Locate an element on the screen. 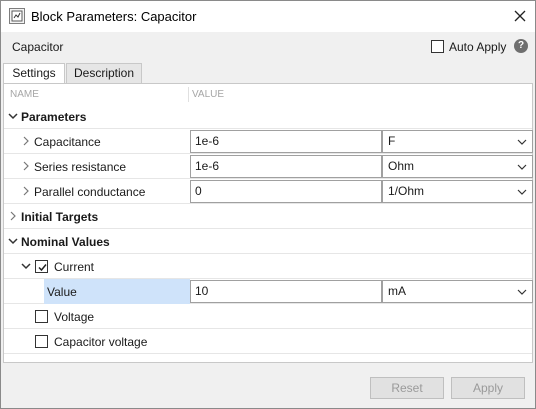  group-label-parameters: Parameters is located at coordinates (54, 117).